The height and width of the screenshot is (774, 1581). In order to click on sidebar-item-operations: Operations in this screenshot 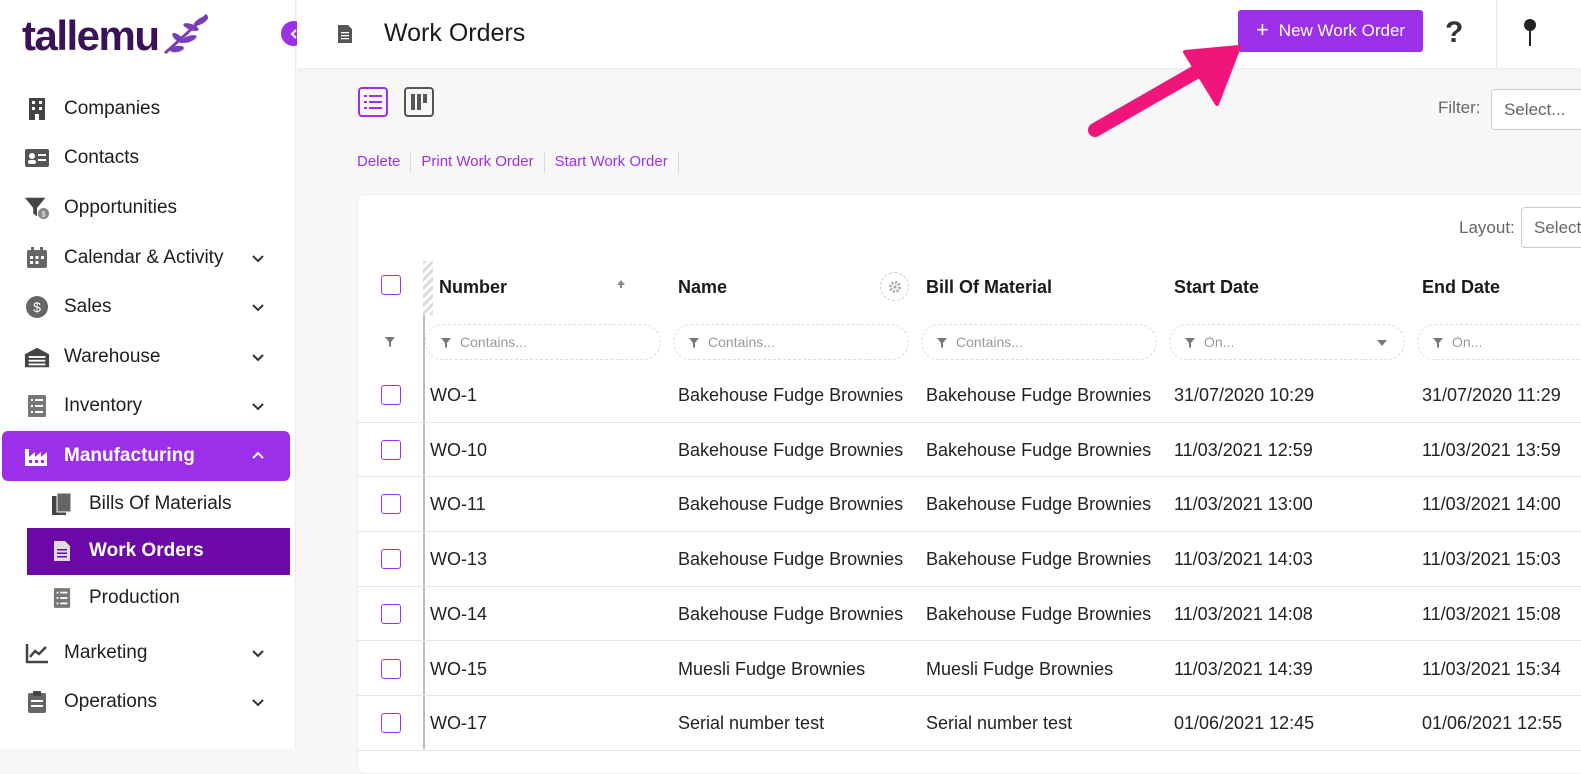, I will do `click(148, 702)`.